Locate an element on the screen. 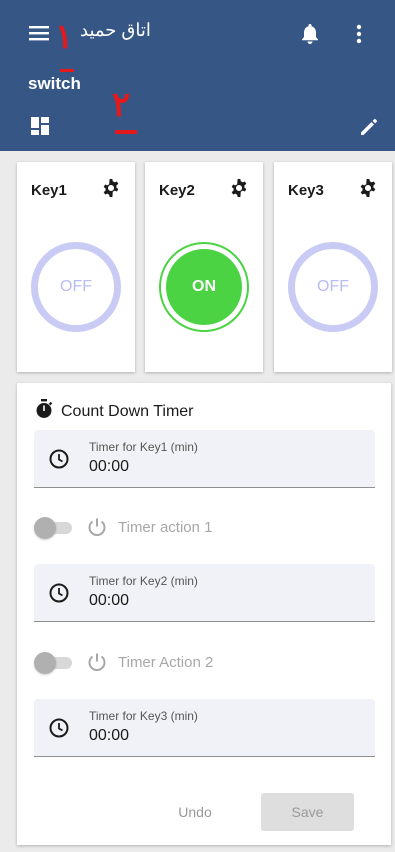  key-state-label: ON is located at coordinates (204, 286).